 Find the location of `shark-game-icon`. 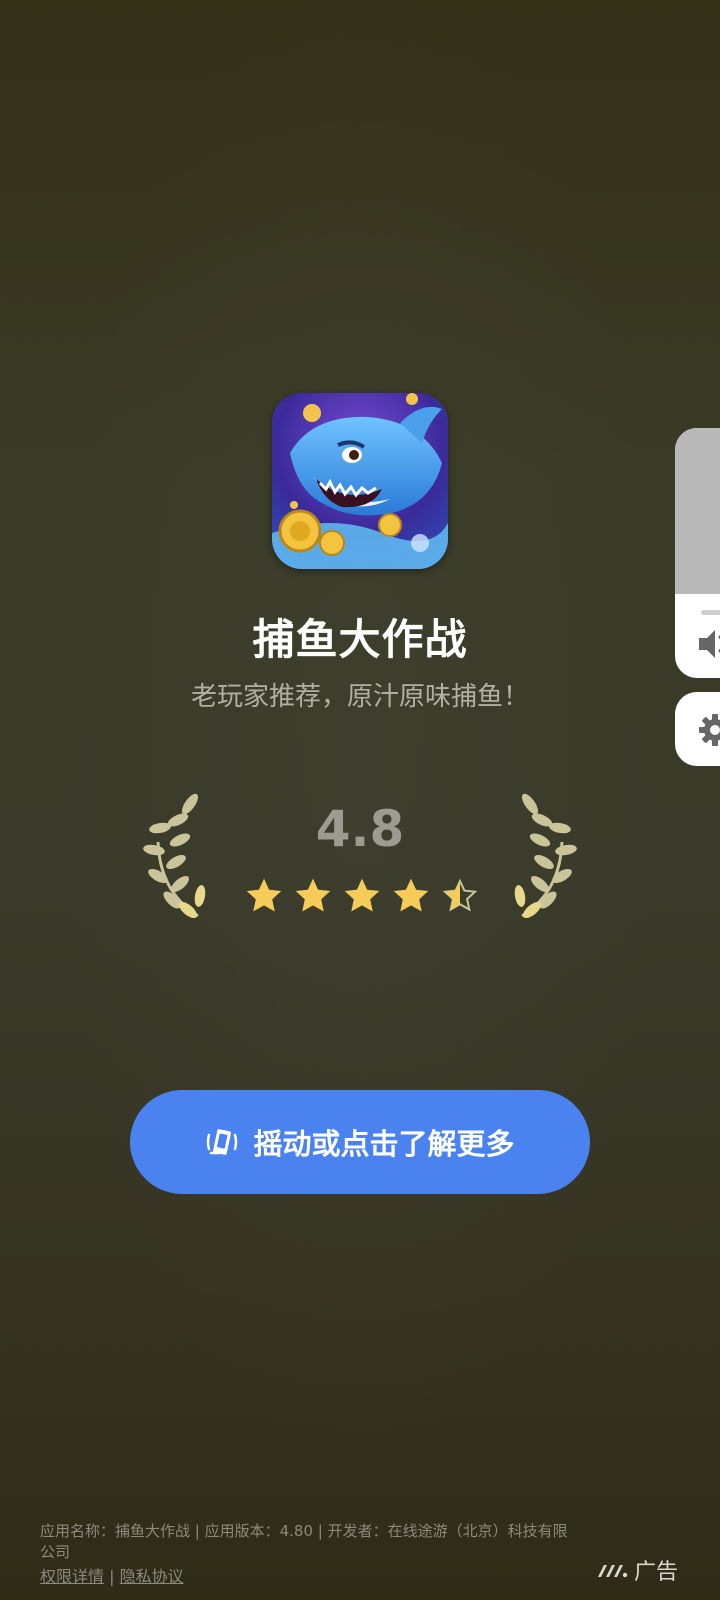

shark-game-icon is located at coordinates (360, 481).